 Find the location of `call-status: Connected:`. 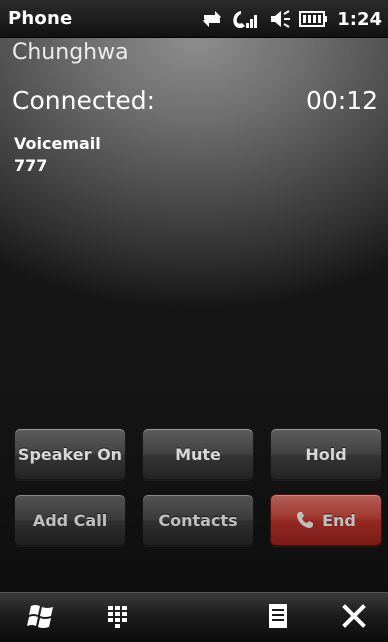

call-status: Connected: is located at coordinates (84, 100).